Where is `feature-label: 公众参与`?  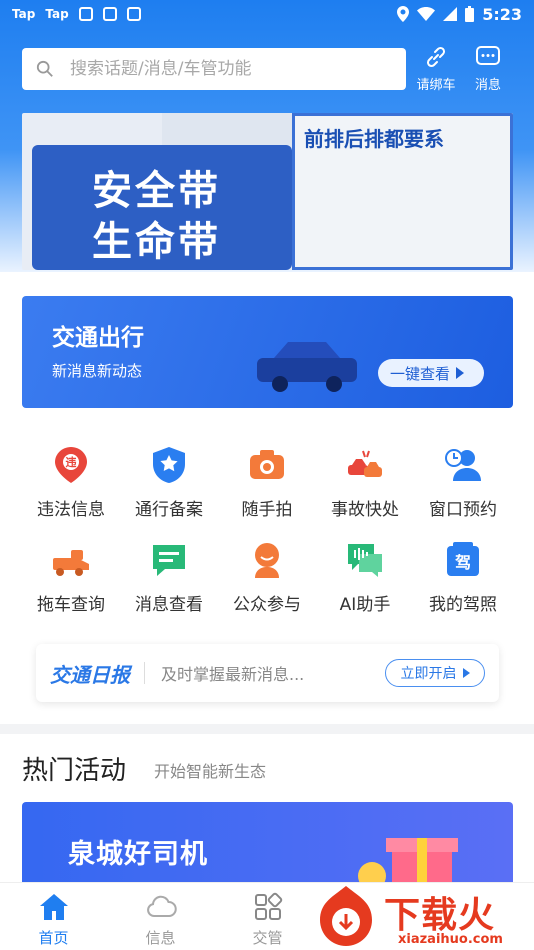 feature-label: 公众参与 is located at coordinates (267, 605).